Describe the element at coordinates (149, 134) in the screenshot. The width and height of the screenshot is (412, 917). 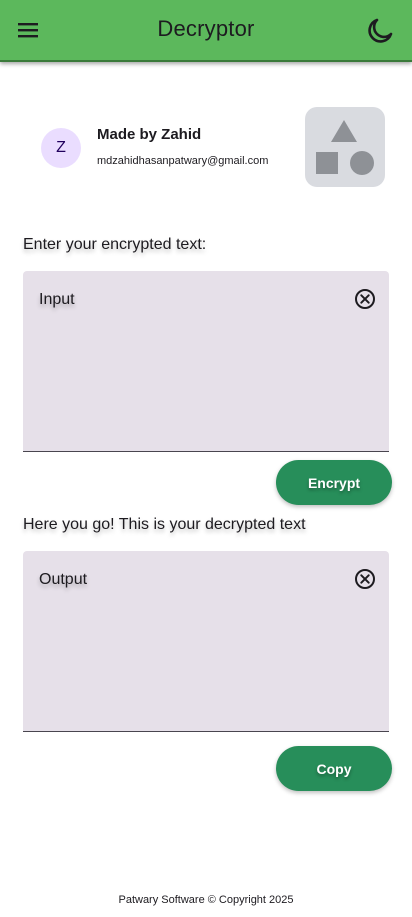
I see `author-name: Made by Zahid` at that location.